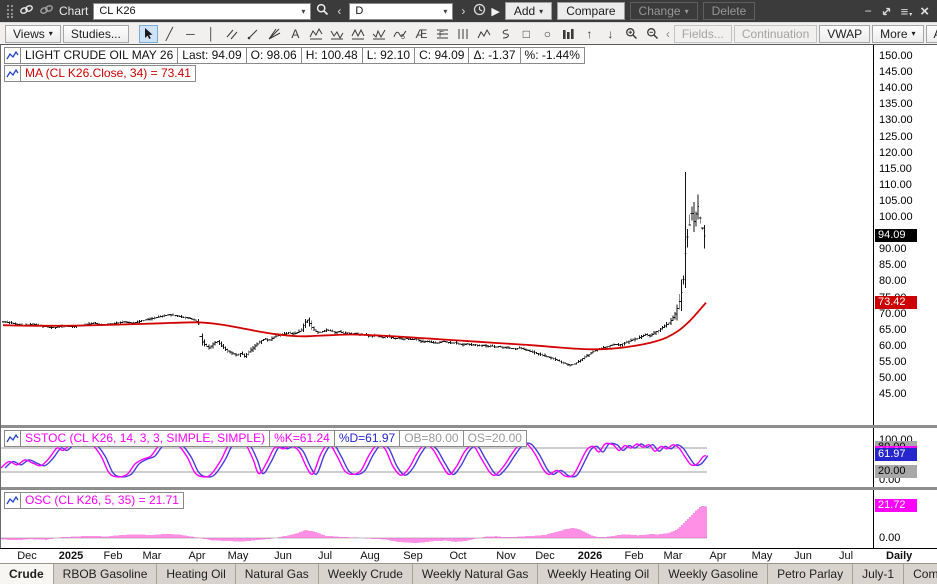  What do you see at coordinates (526, 34) in the screenshot?
I see `rectangle-tool-button: □` at bounding box center [526, 34].